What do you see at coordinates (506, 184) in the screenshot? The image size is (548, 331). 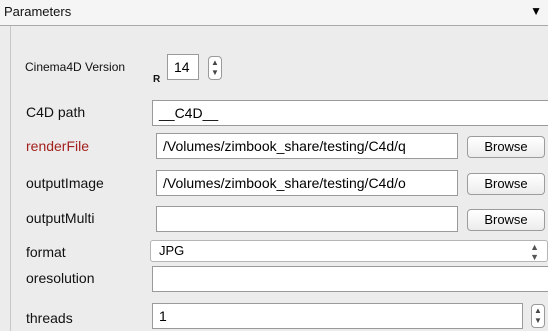 I see `output-image-browse-button: Browse` at bounding box center [506, 184].